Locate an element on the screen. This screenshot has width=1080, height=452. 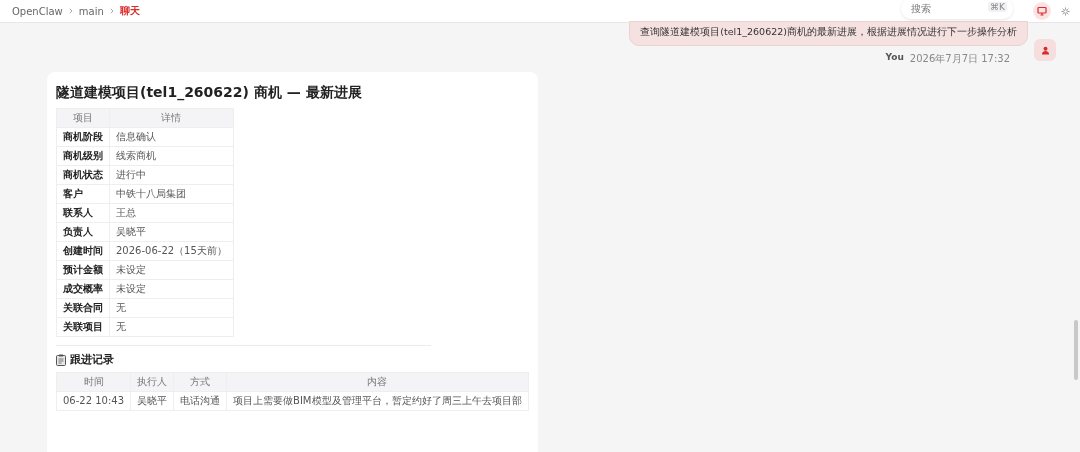
table-cell: 王总 is located at coordinates (171, 213).